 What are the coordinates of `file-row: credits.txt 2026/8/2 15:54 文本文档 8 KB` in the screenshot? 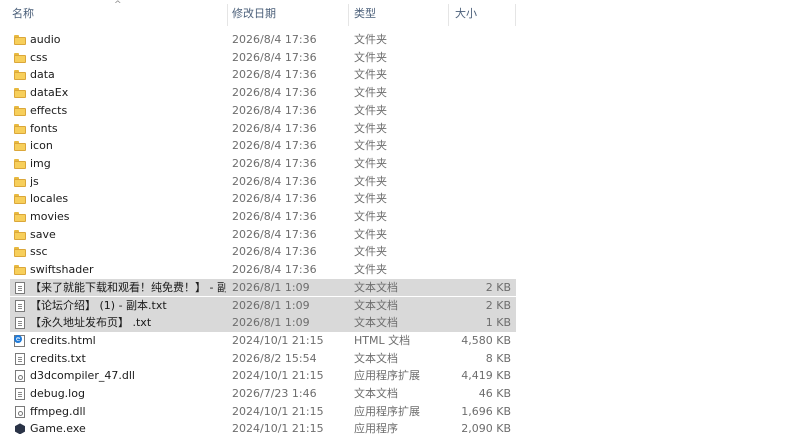 It's located at (263, 359).